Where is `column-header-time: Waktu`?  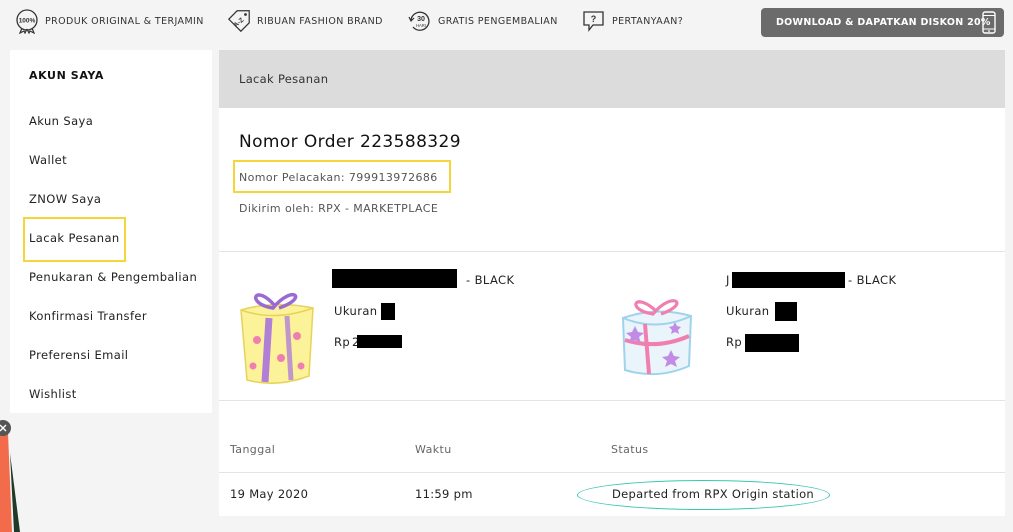 column-header-time: Waktu is located at coordinates (433, 449).